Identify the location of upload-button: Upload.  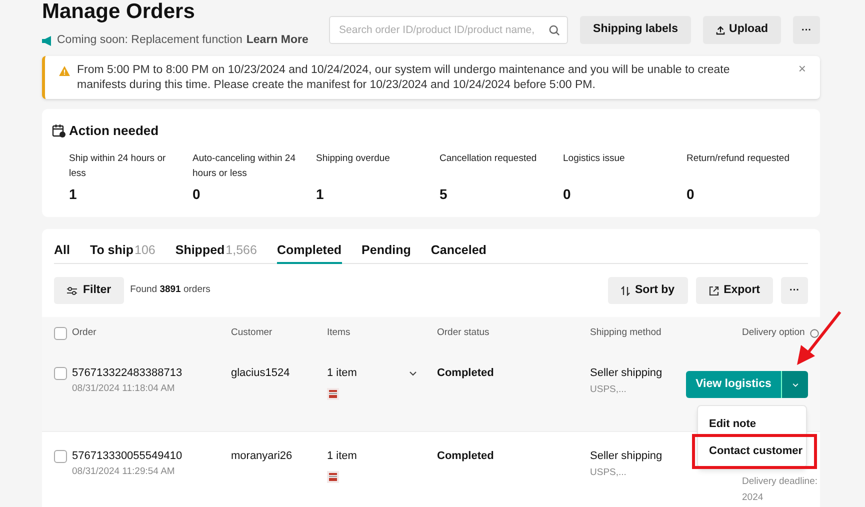
(742, 30).